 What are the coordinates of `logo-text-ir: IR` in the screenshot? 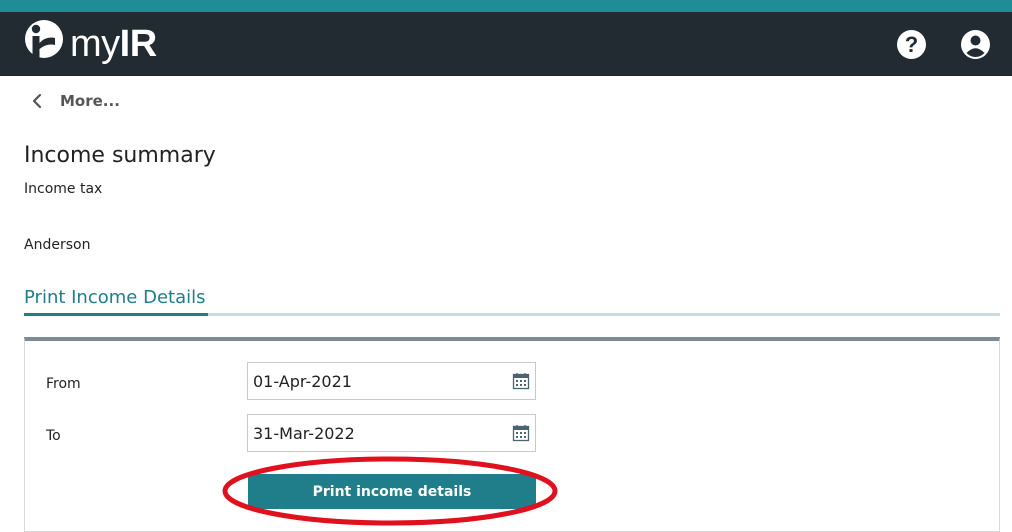 It's located at (138, 44).